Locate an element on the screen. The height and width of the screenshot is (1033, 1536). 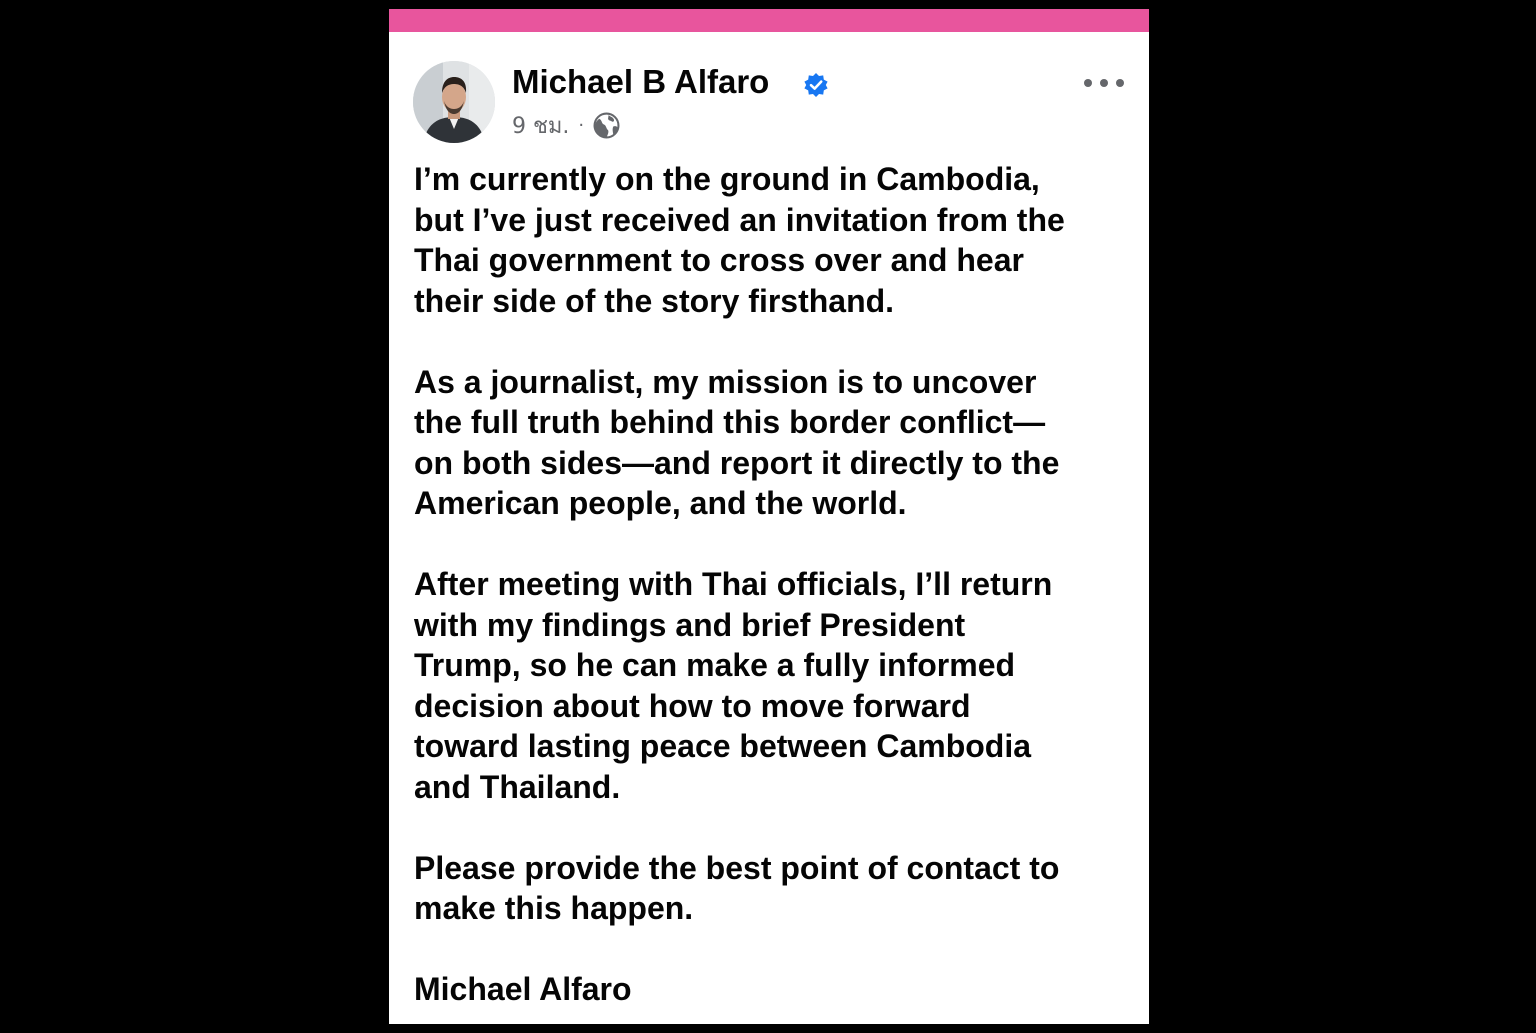
author-name: Michael B Alfaro is located at coordinates (640, 82).